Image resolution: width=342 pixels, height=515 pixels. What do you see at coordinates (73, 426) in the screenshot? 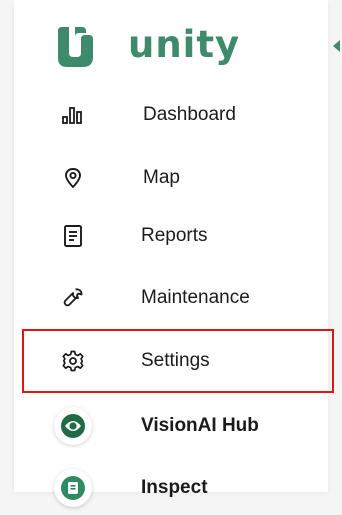
I see `visionai-logo-icon` at bounding box center [73, 426].